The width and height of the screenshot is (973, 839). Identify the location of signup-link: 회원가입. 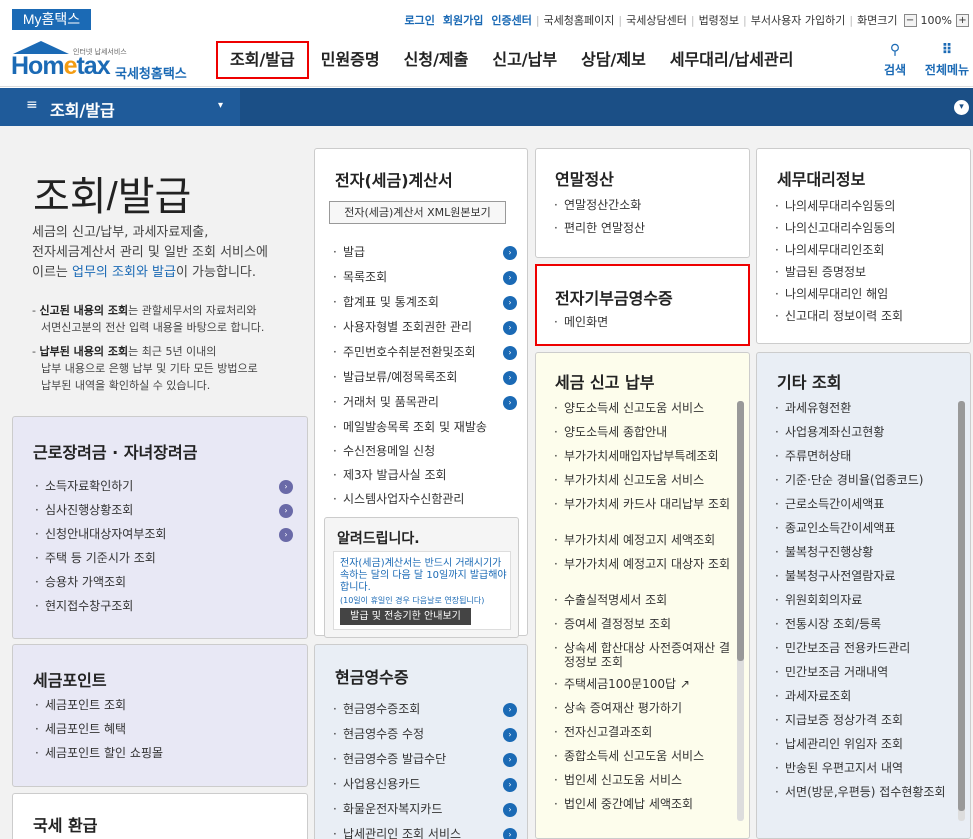
(463, 20).